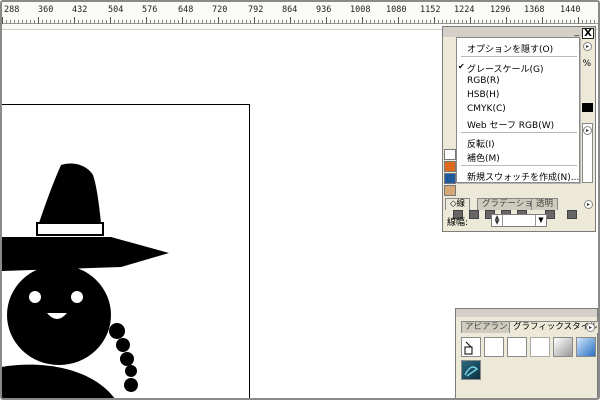  I want to click on stroke-panel-tabs: ◇線 グラデーション 透明, so click(519, 205).